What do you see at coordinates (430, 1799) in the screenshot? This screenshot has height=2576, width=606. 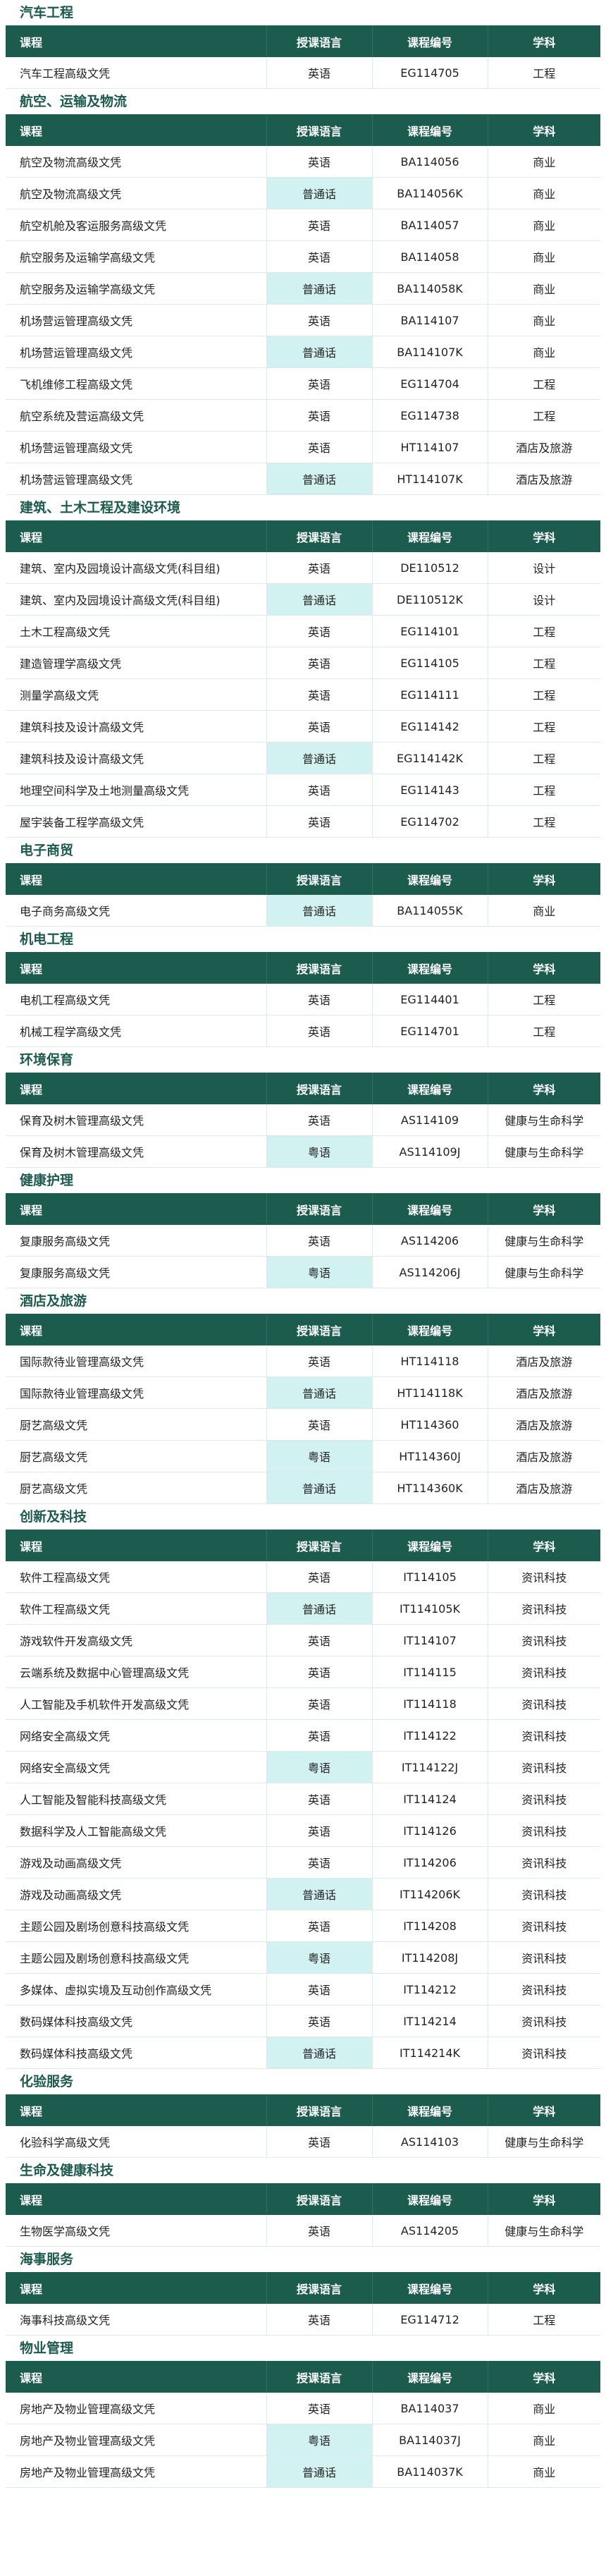 I see `course-code: IT114124` at bounding box center [430, 1799].